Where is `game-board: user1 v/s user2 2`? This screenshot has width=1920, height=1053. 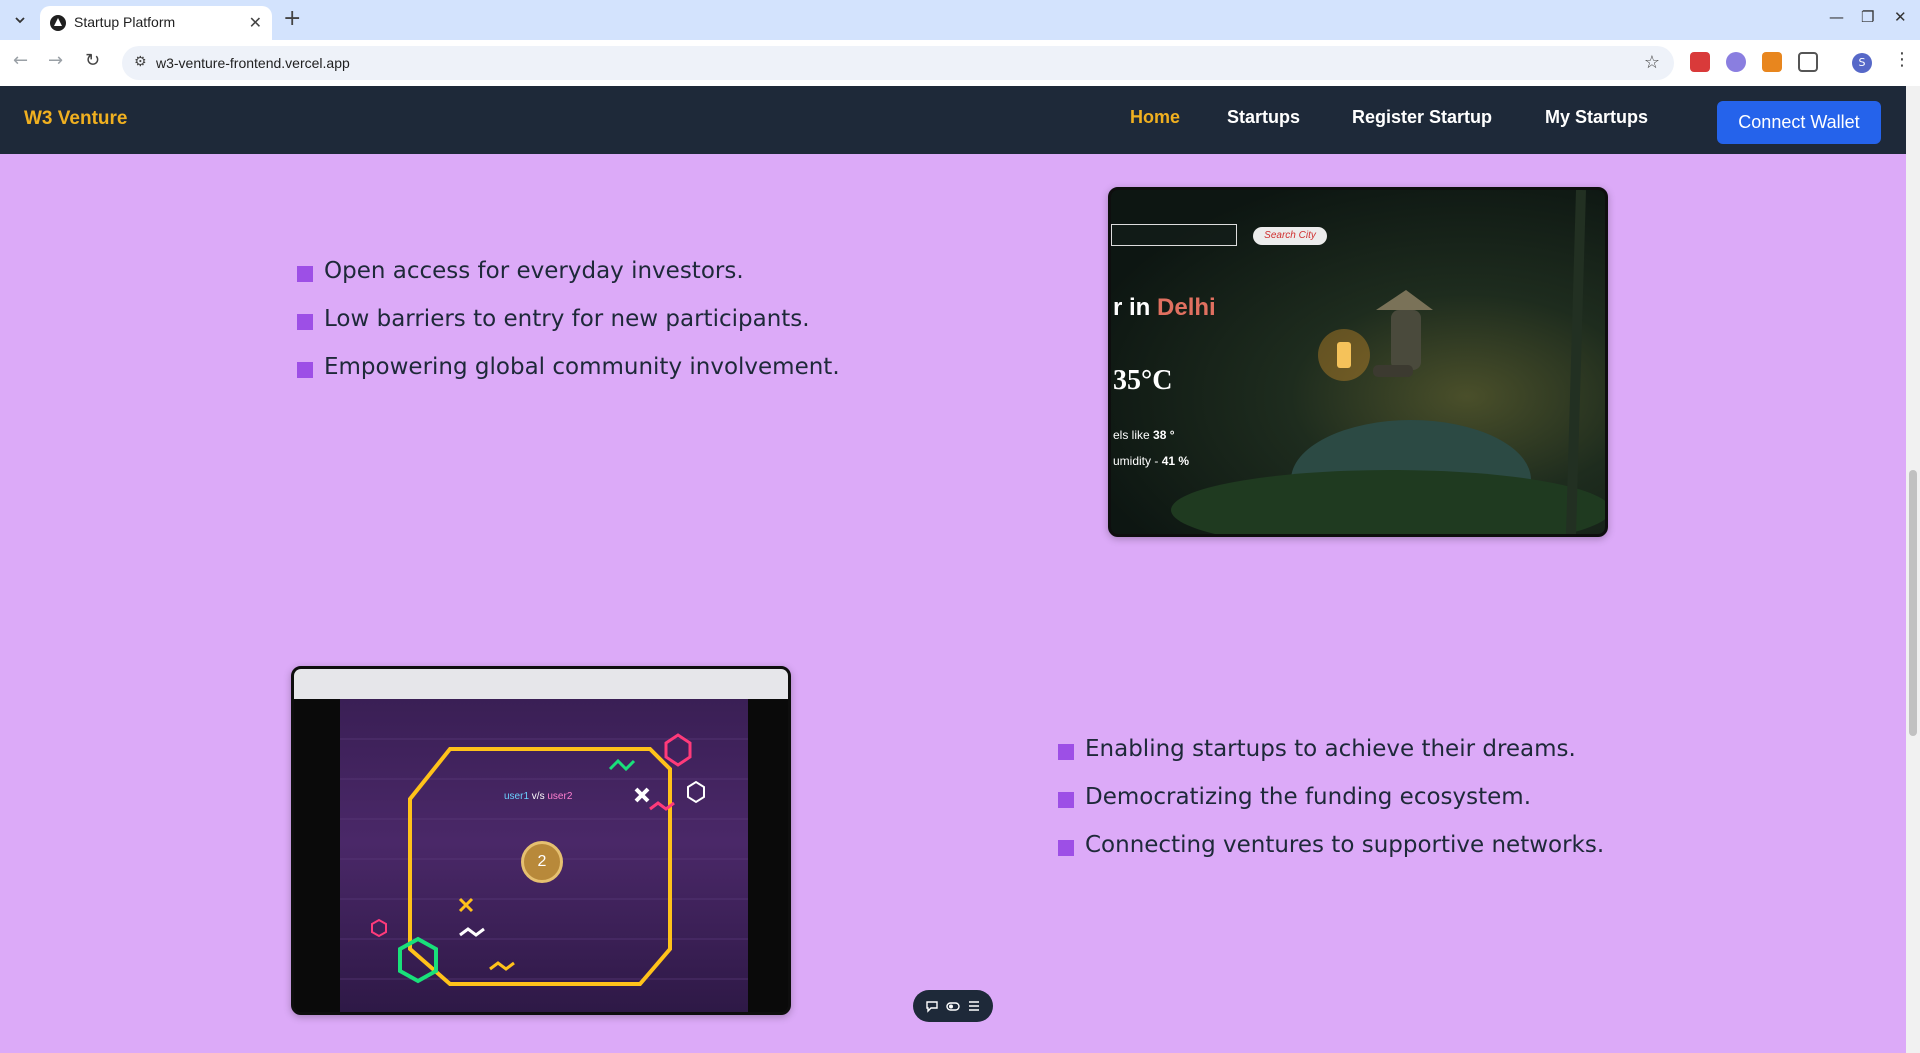 game-board: user1 v/s user2 2 is located at coordinates (544, 855).